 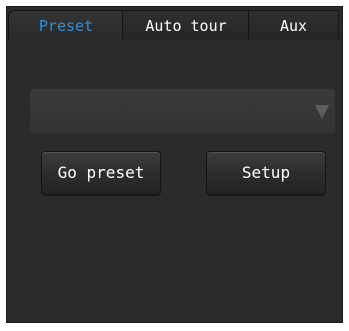 What do you see at coordinates (101, 173) in the screenshot?
I see `go-preset-button: Go preset` at bounding box center [101, 173].